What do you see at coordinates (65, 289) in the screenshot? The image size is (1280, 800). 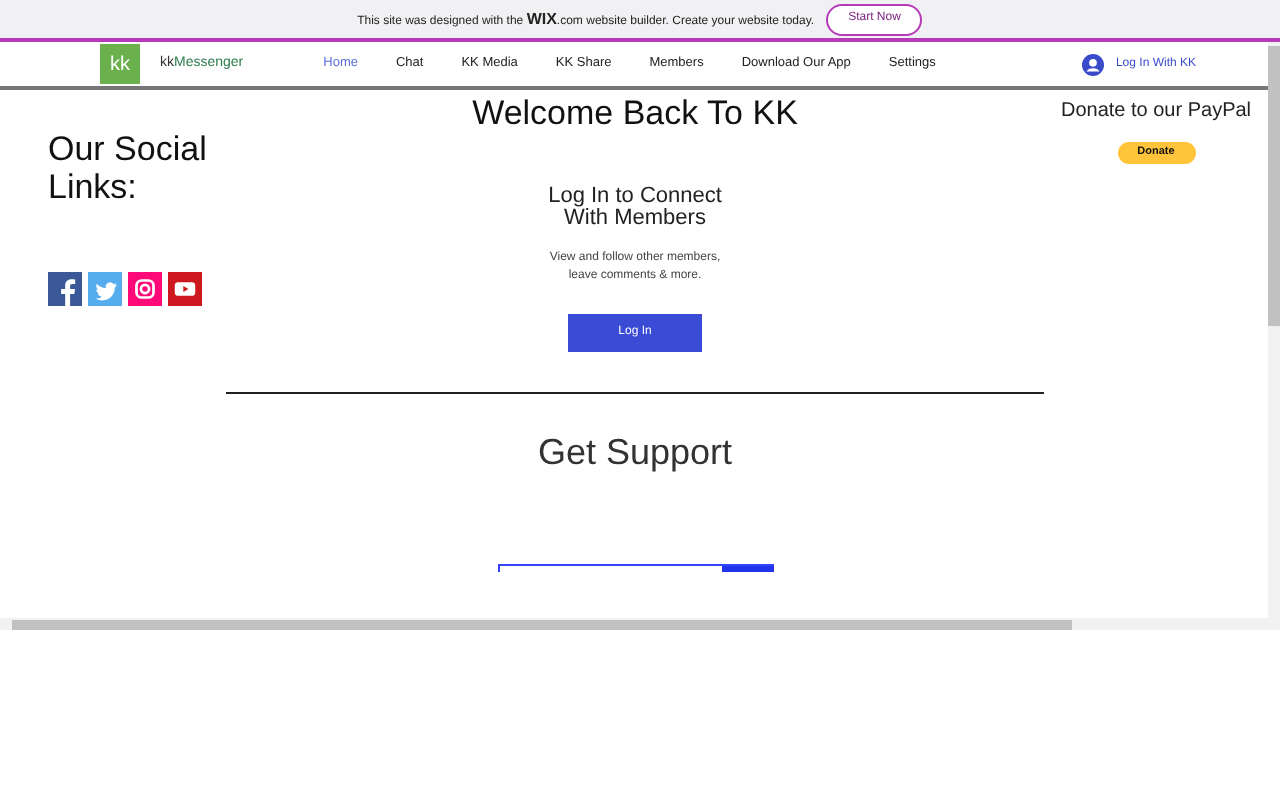 I see `facebook-icon` at bounding box center [65, 289].